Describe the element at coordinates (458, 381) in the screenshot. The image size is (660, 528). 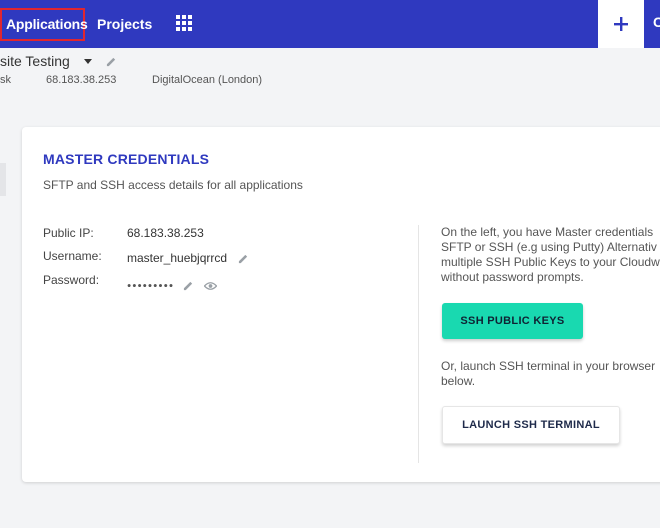
I see `terminal-line-2: below.` at that location.